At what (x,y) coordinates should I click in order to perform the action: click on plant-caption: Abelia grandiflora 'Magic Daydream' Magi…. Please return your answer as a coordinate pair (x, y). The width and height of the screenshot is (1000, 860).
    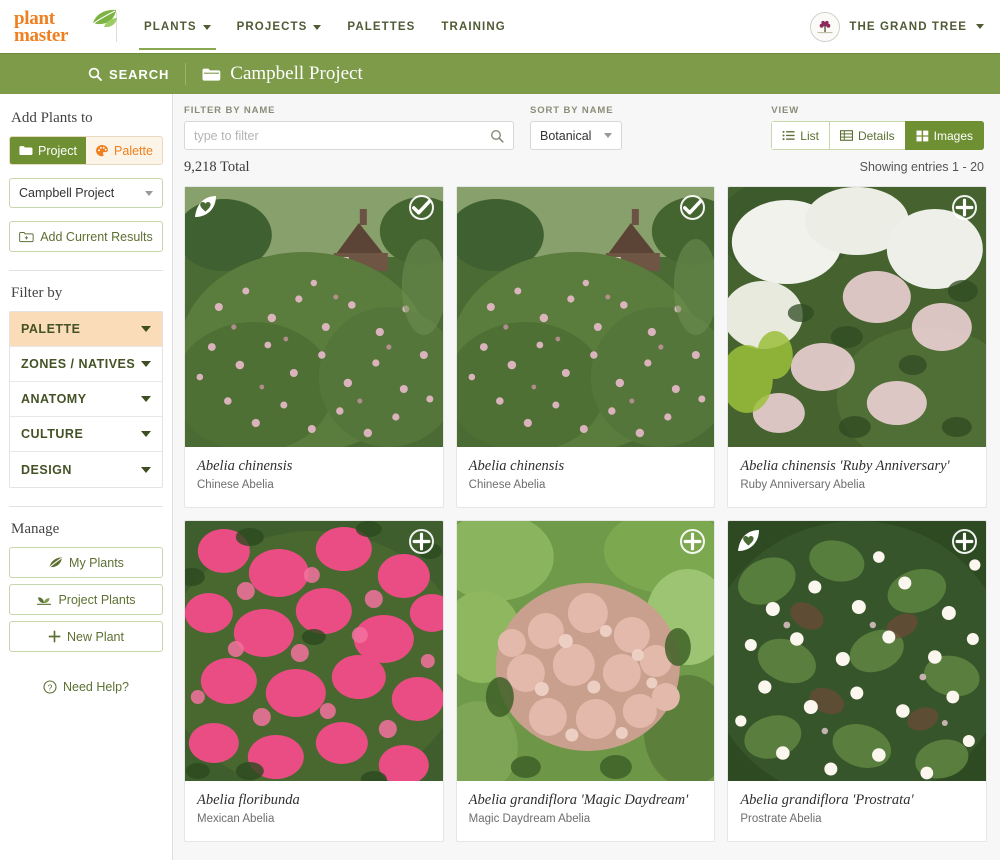
    Looking at the image, I should click on (586, 811).